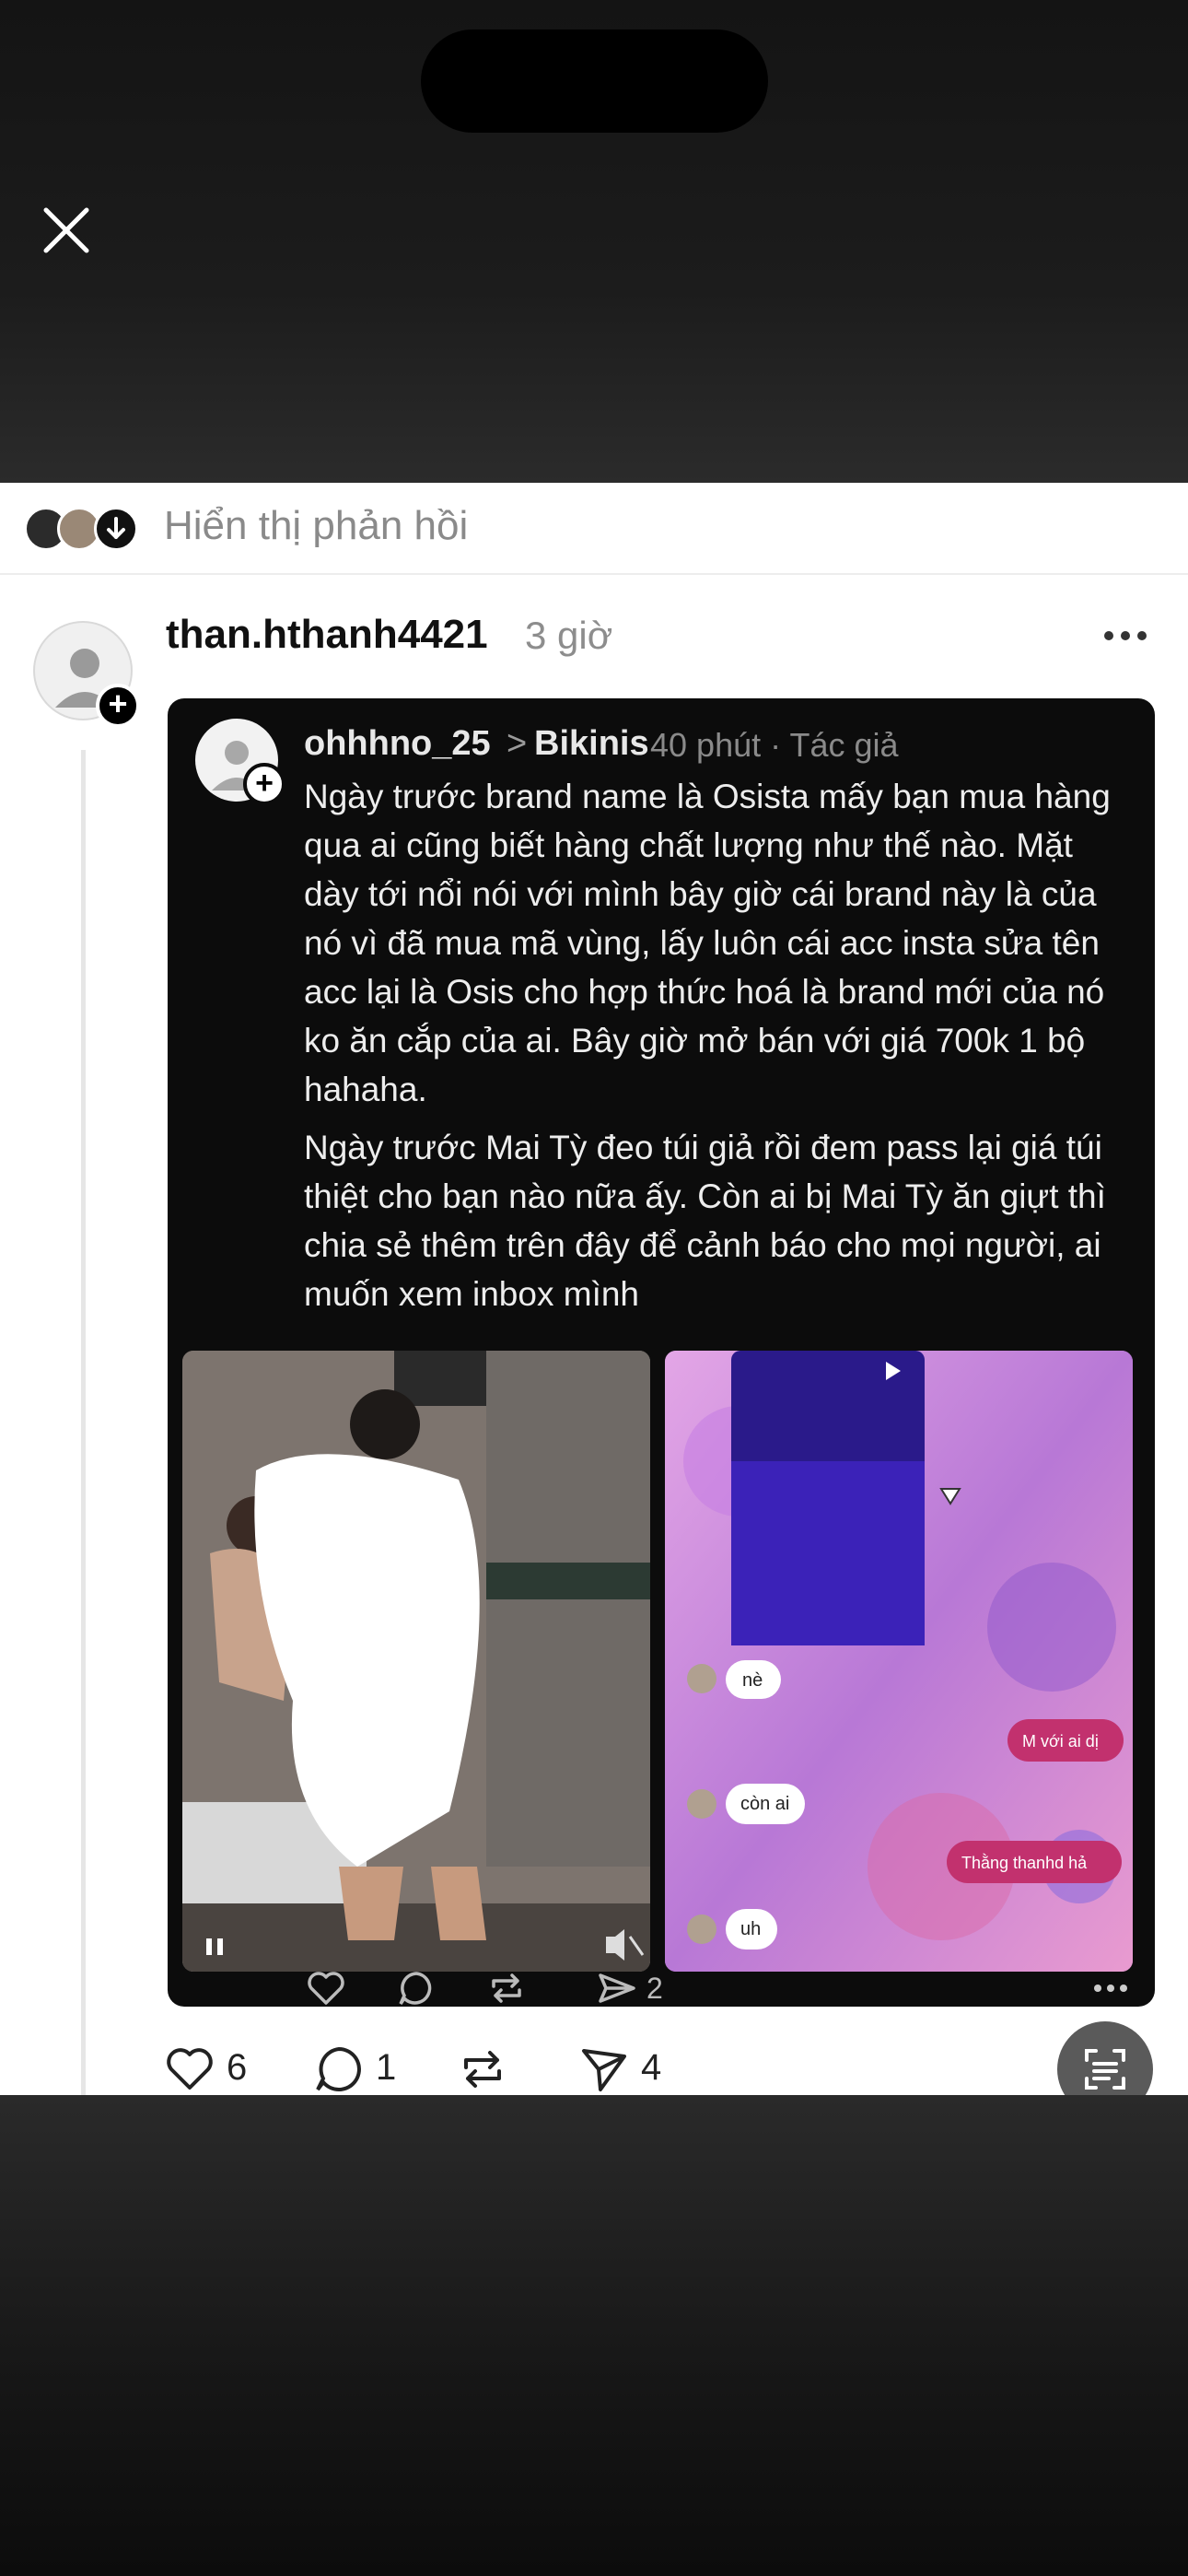  I want to click on show-replies-label: Hiển thị phản hồi, so click(316, 526).